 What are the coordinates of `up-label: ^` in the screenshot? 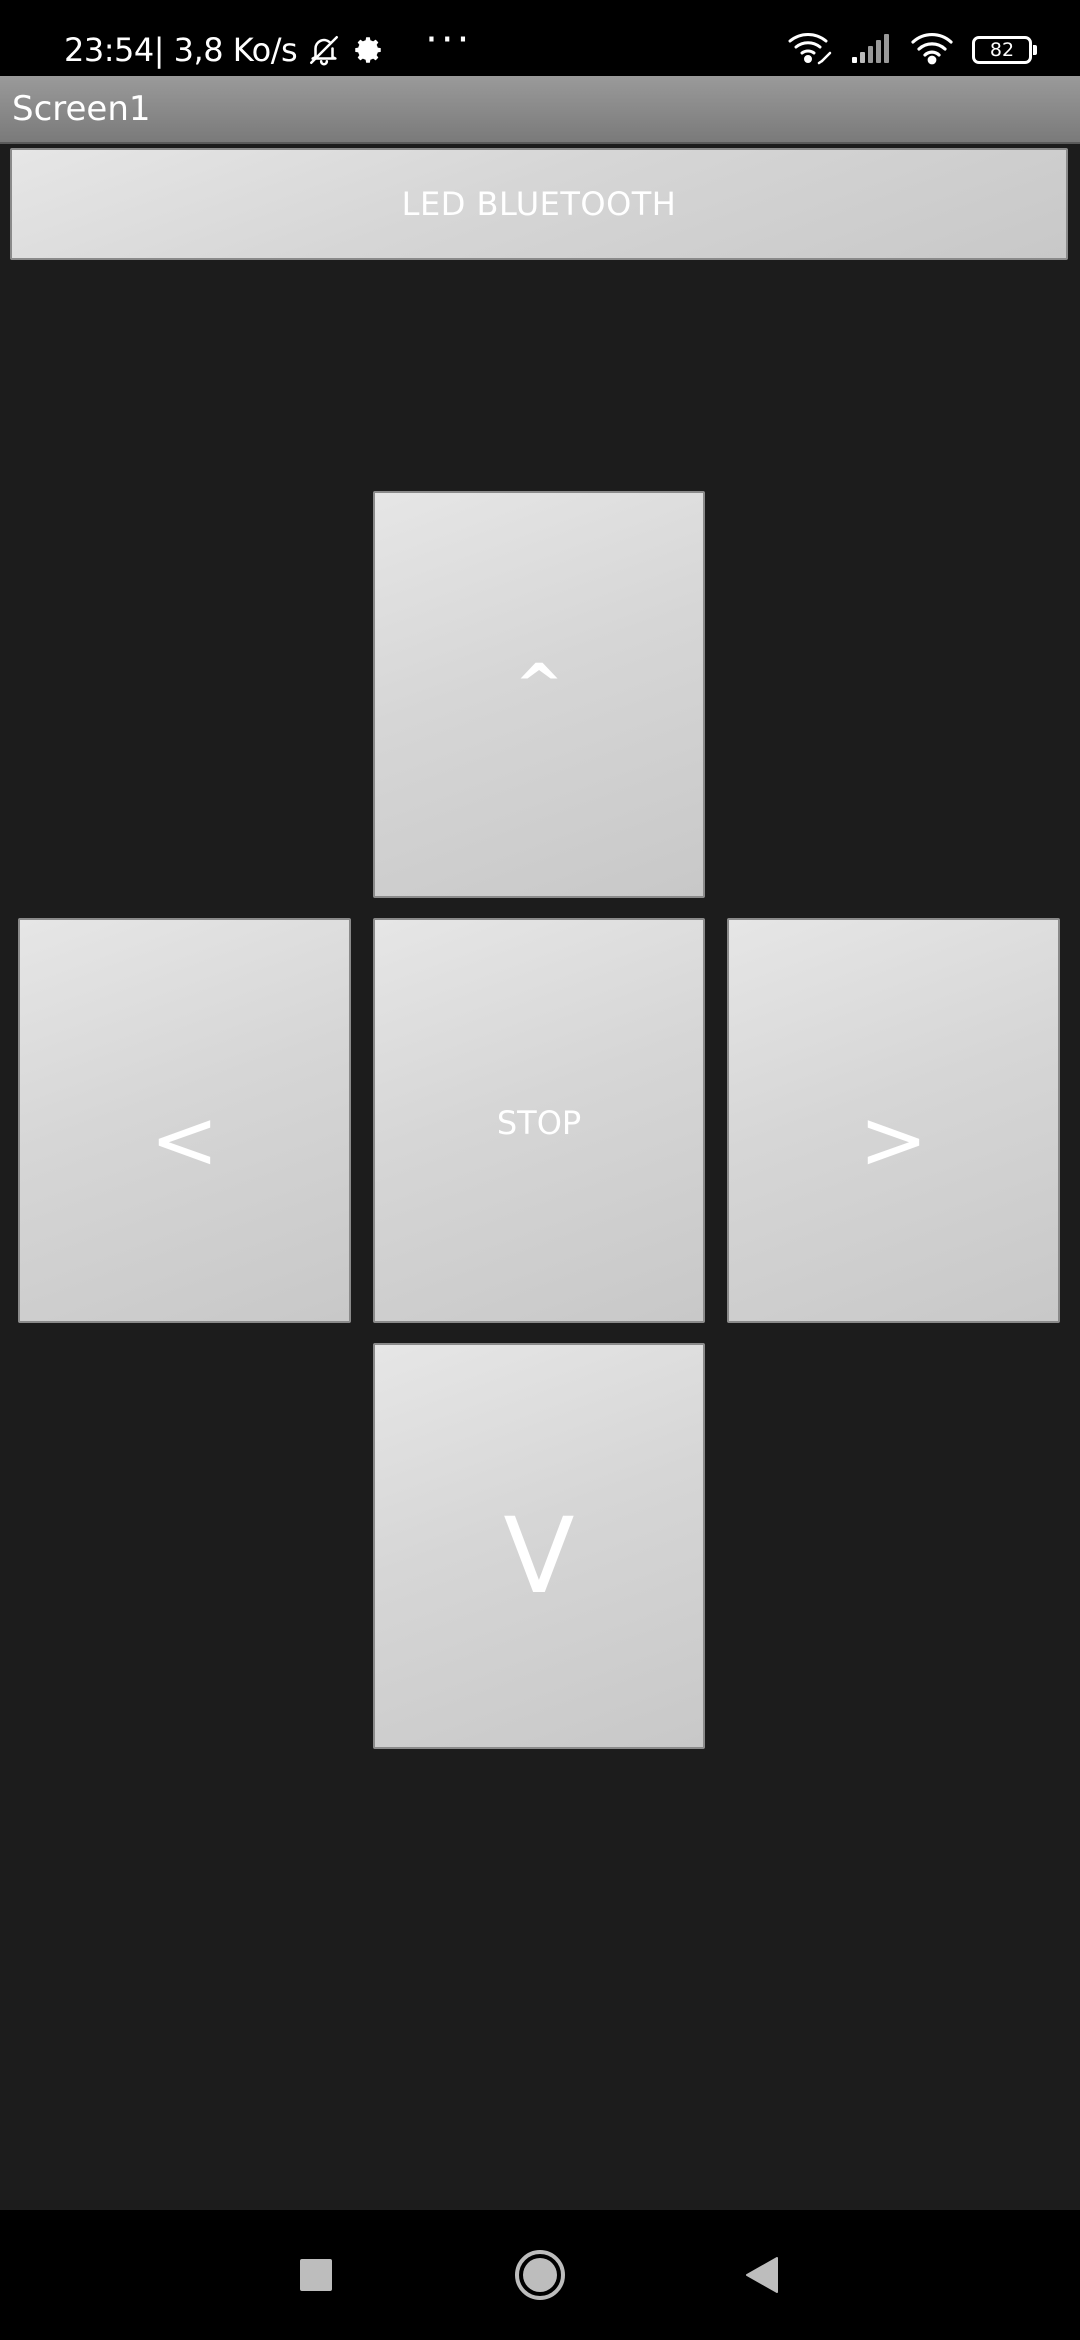 It's located at (539, 684).